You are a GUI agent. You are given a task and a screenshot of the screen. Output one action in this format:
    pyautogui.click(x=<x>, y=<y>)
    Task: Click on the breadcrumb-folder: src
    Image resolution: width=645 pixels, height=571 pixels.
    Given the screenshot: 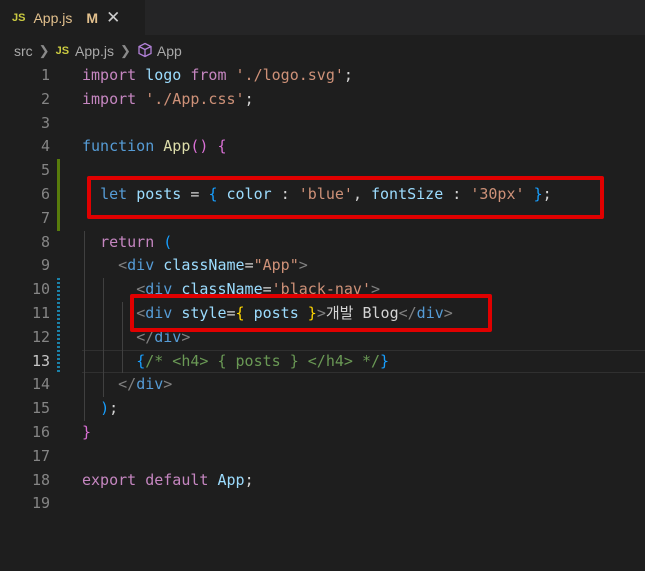 What is the action you would take?
    pyautogui.click(x=23, y=51)
    